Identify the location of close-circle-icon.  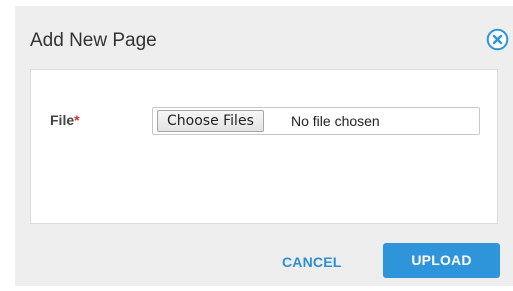
(497, 39).